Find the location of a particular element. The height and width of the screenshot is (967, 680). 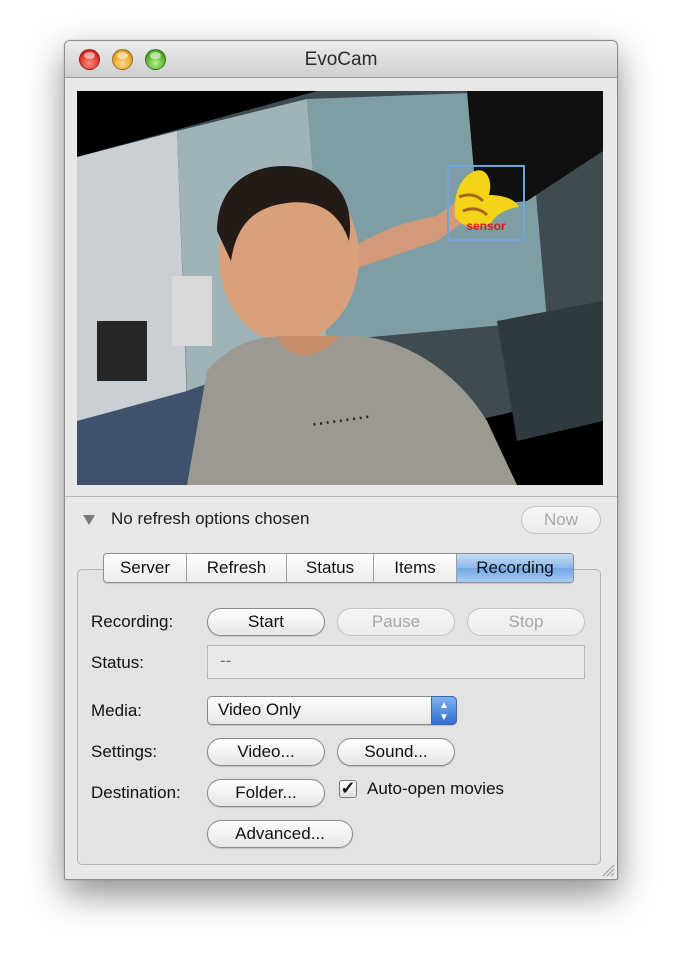

status-label: Status: is located at coordinates (117, 662).